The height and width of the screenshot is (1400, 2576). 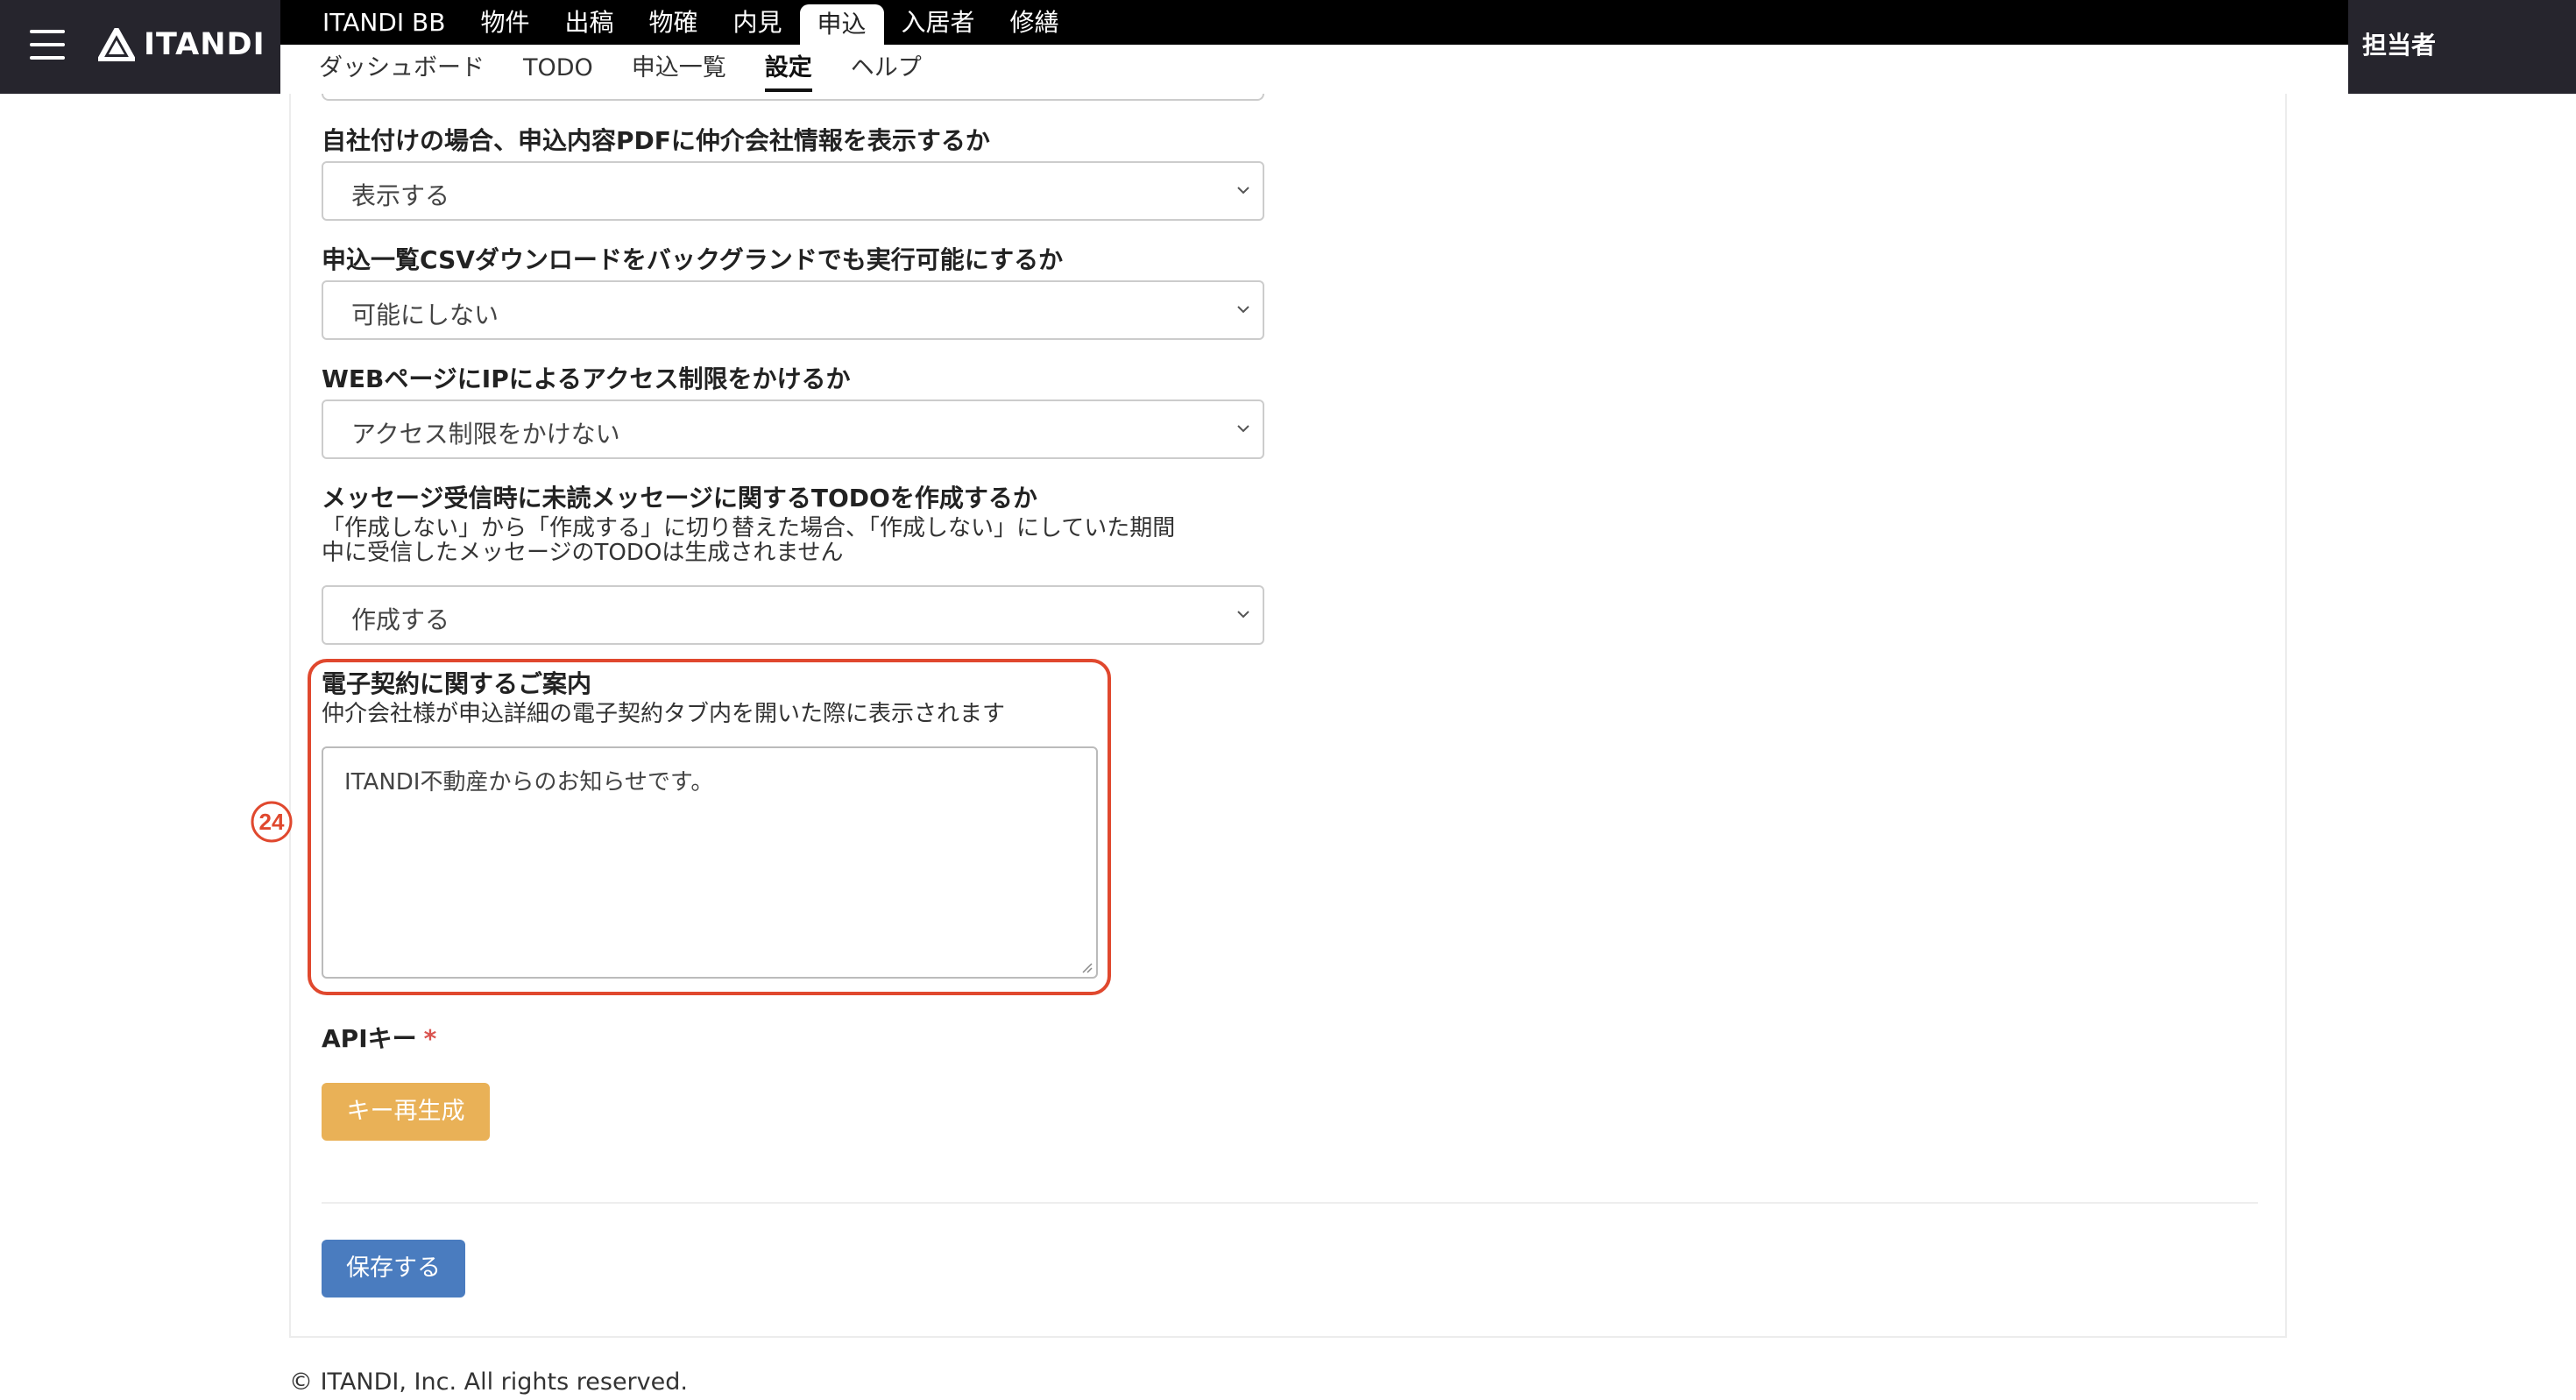 What do you see at coordinates (402, 69) in the screenshot?
I see `subtab-dashboard: ダッシュボード` at bounding box center [402, 69].